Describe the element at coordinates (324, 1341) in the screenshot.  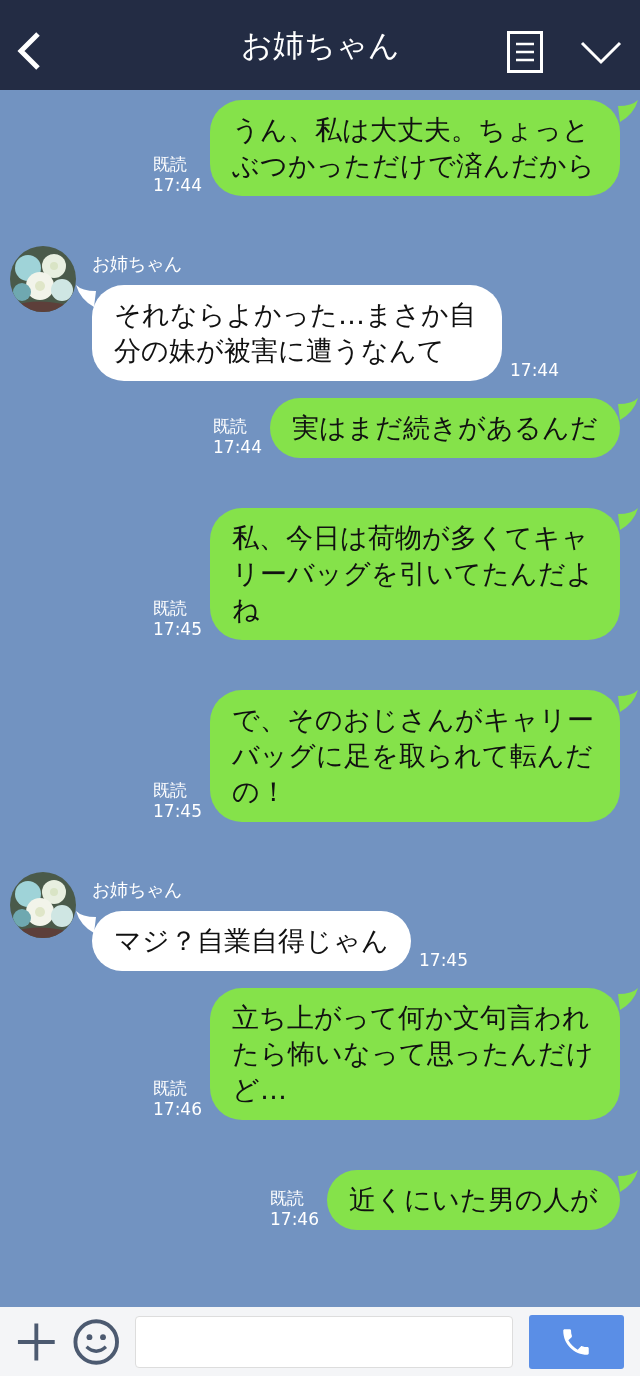
I see `message-input` at that location.